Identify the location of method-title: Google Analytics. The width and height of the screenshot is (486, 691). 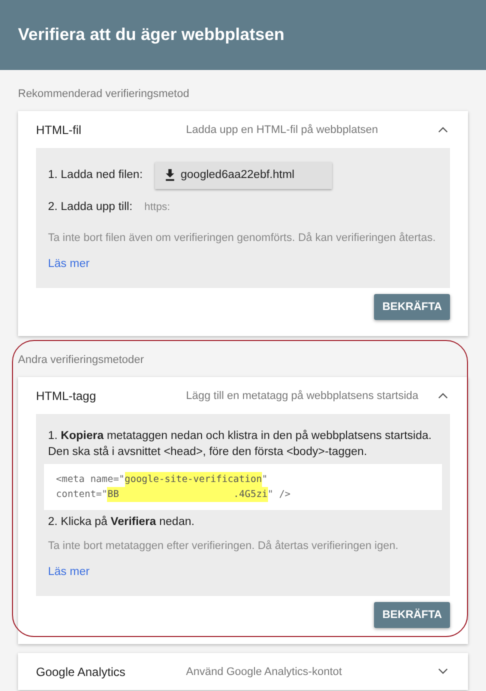
(81, 671).